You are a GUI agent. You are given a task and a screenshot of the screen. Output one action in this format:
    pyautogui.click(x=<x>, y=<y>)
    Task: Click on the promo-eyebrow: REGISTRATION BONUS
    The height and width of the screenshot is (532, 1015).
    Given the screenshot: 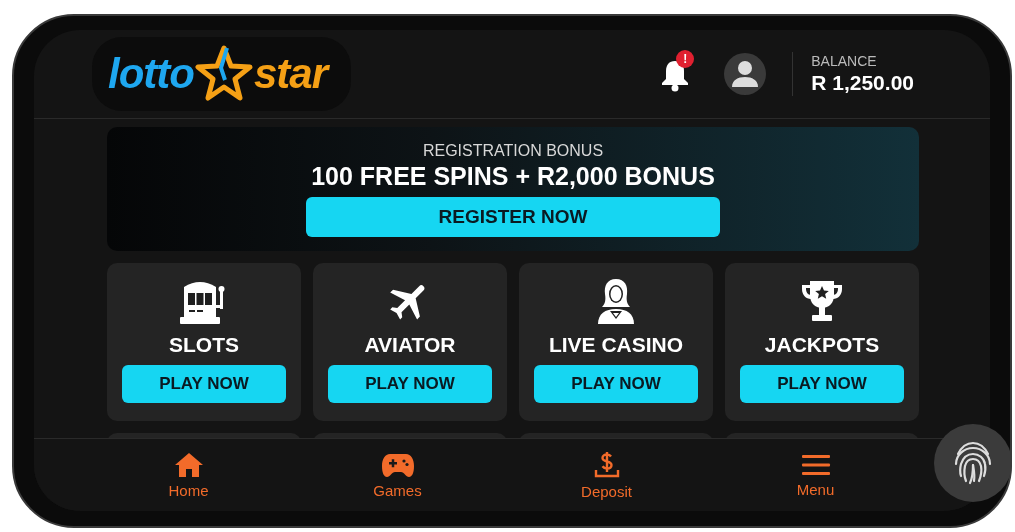 What is the action you would take?
    pyautogui.click(x=513, y=150)
    